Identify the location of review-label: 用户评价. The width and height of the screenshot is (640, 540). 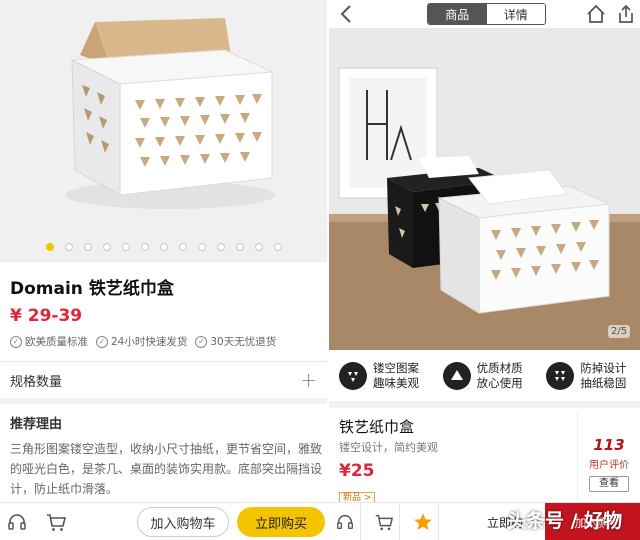
(609, 465).